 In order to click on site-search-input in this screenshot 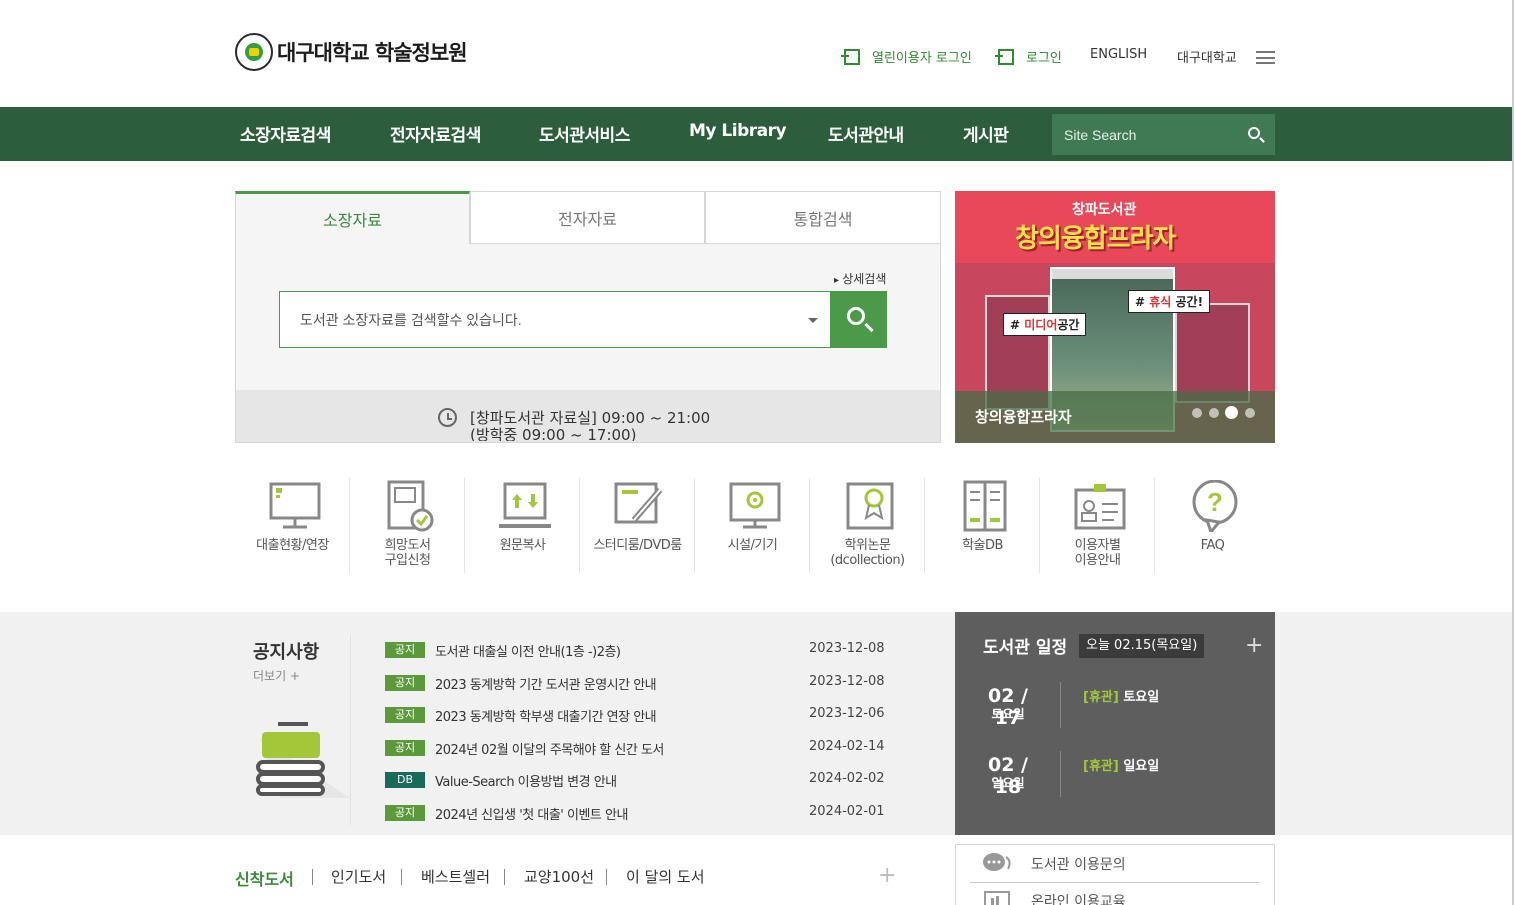, I will do `click(1149, 135)`.